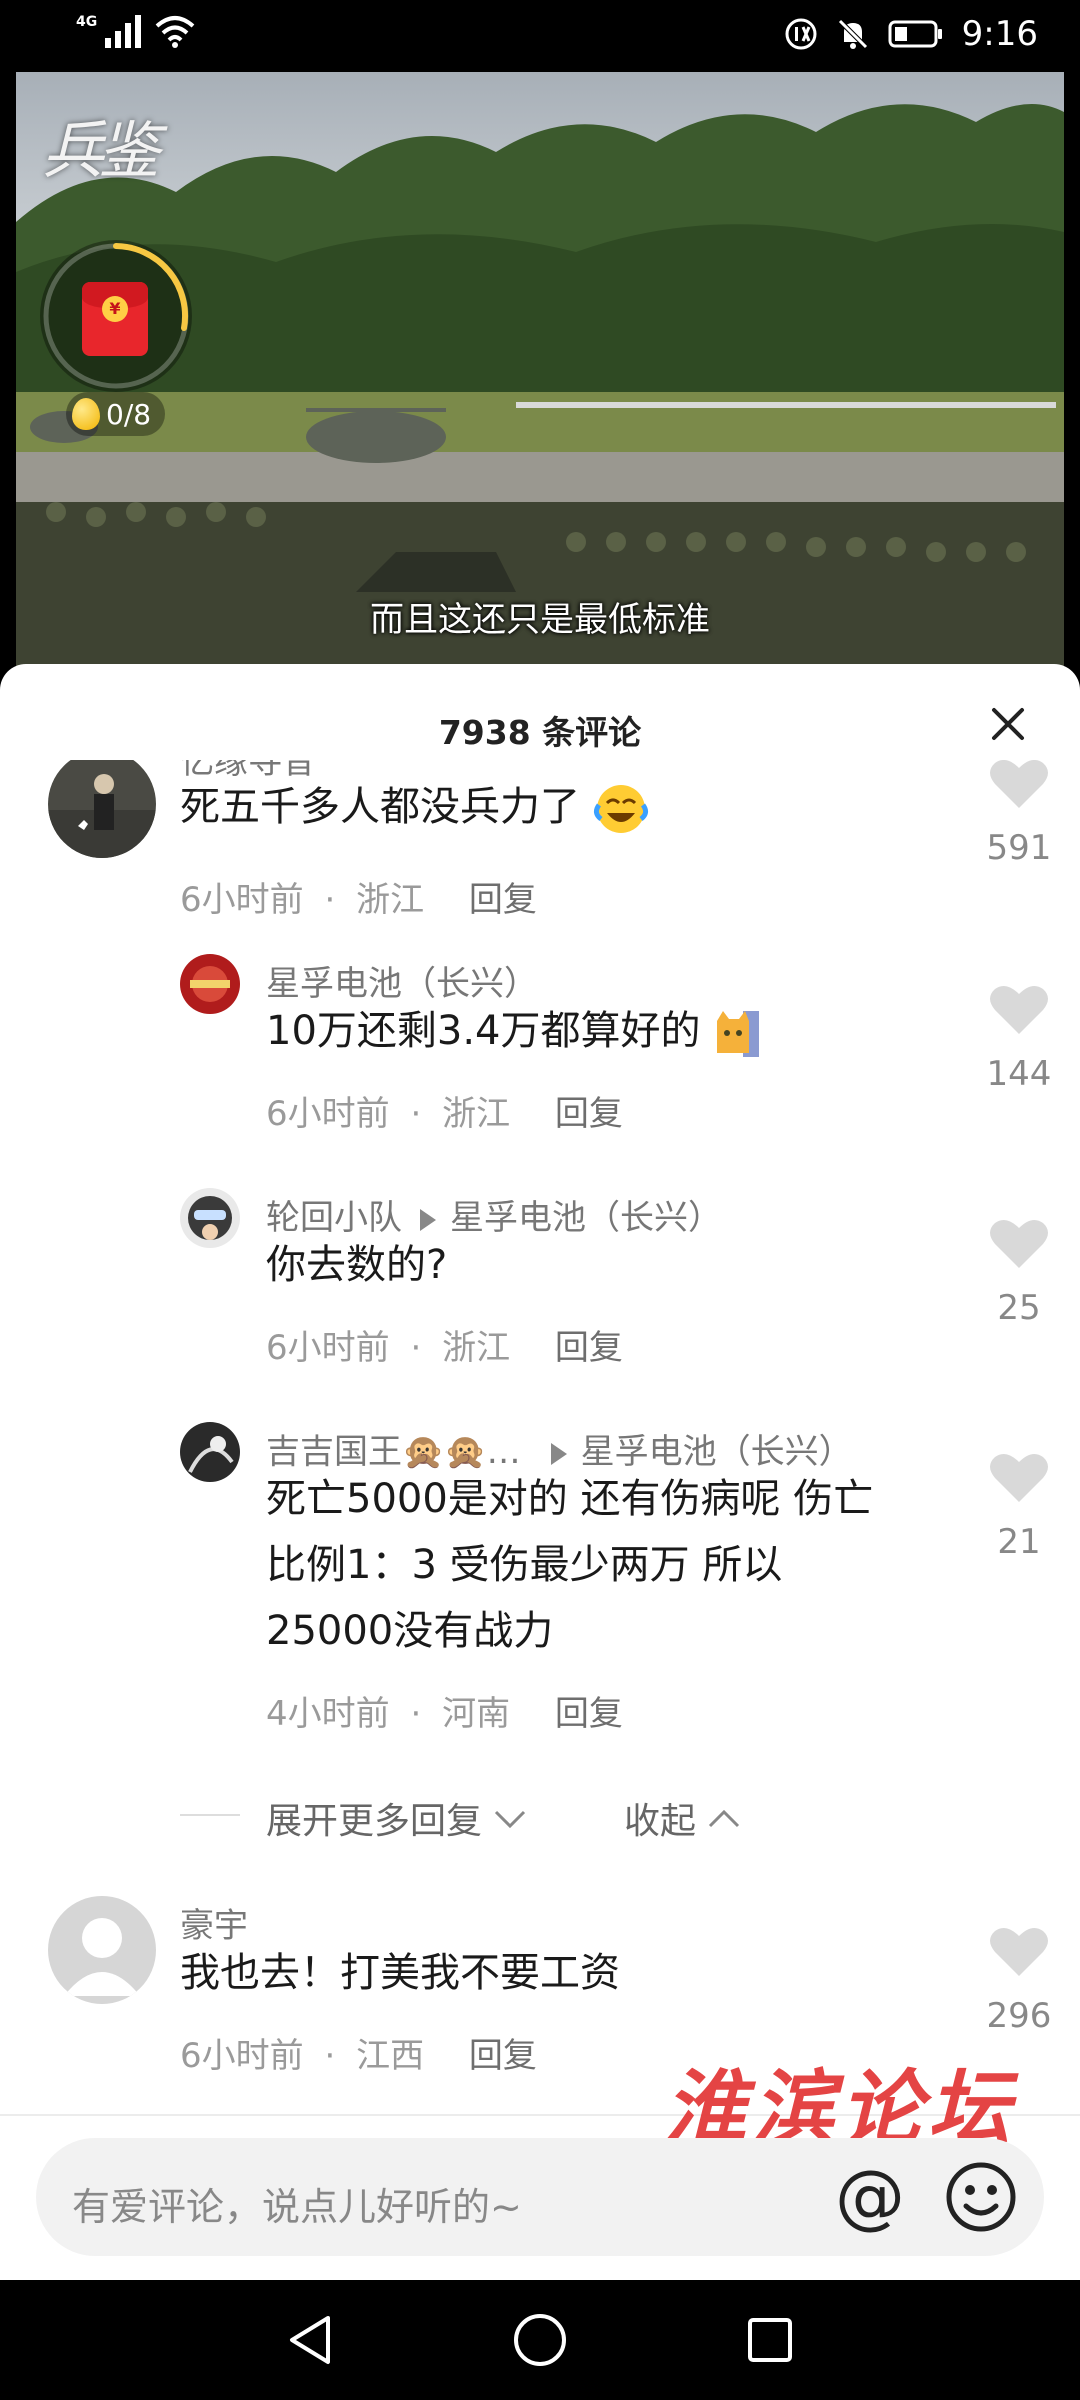 The width and height of the screenshot is (1080, 2400). I want to click on comment-text: 10万还剩3.4万都算好的, so click(513, 1031).